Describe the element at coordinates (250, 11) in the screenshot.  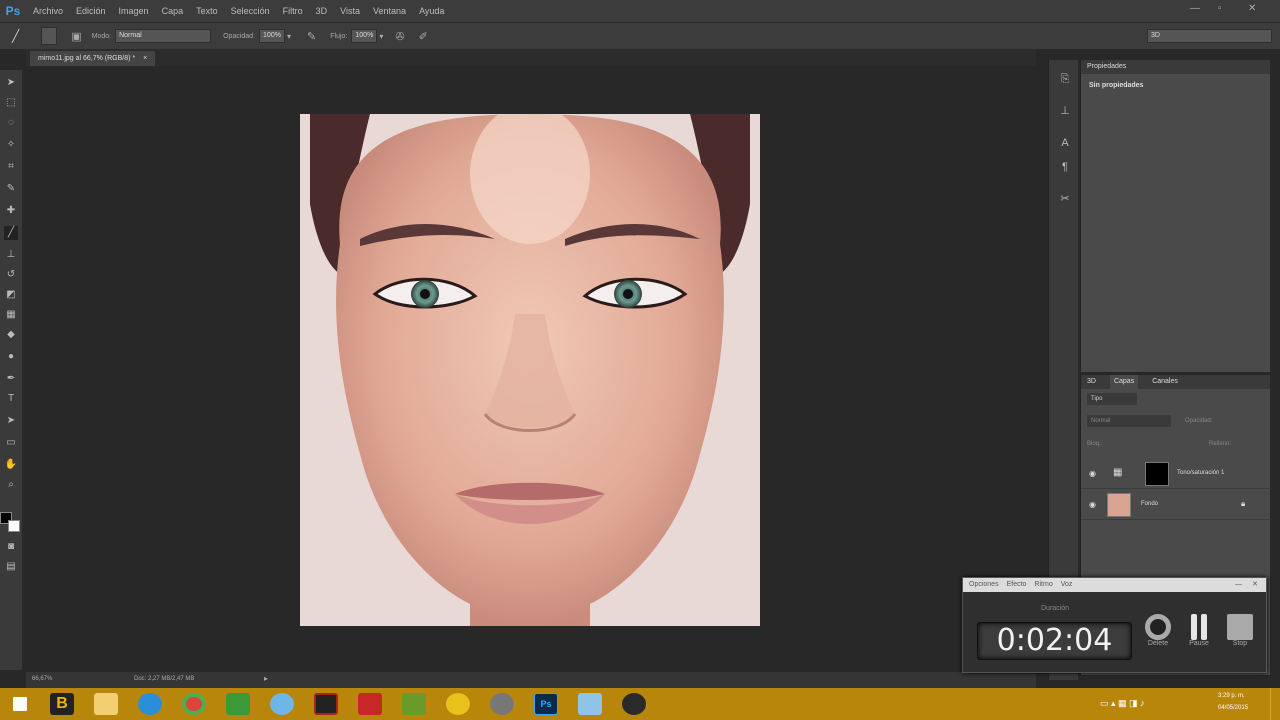
I see `menu-seleccion: Selección` at that location.